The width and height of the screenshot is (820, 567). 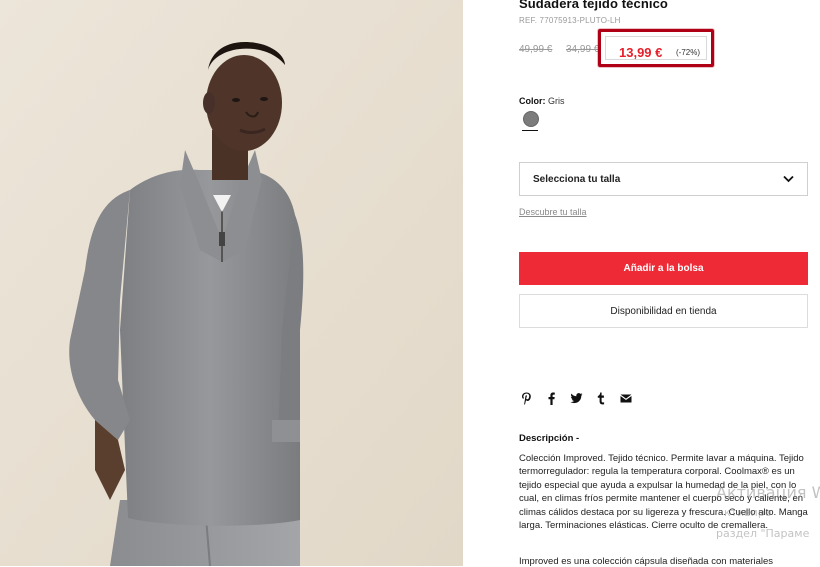 I want to click on chevron-down-icon, so click(x=788, y=179).